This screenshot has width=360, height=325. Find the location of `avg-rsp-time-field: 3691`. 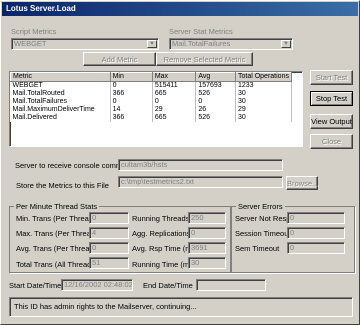

avg-rsp-time-field: 3691 is located at coordinates (207, 248).